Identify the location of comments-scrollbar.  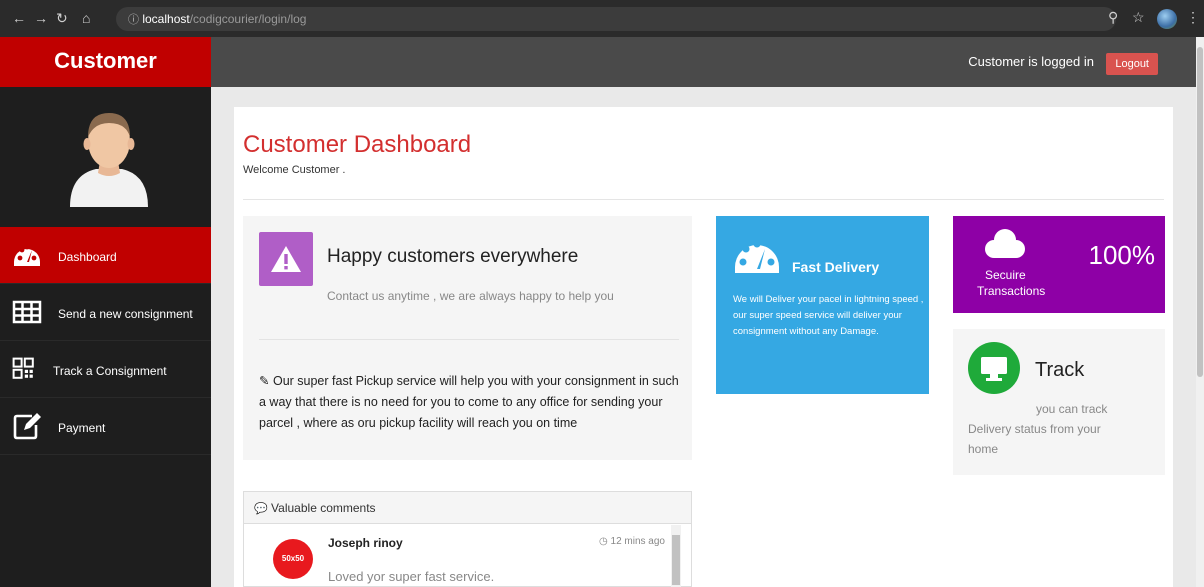
(676, 556).